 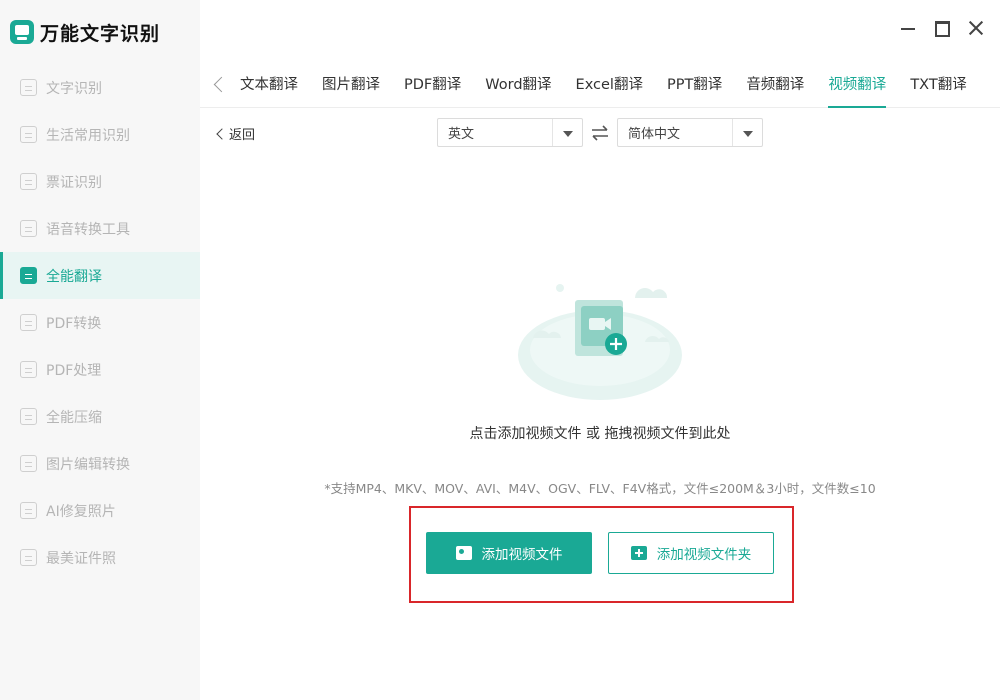 I want to click on target-language-select: 简体中文, so click(x=690, y=132).